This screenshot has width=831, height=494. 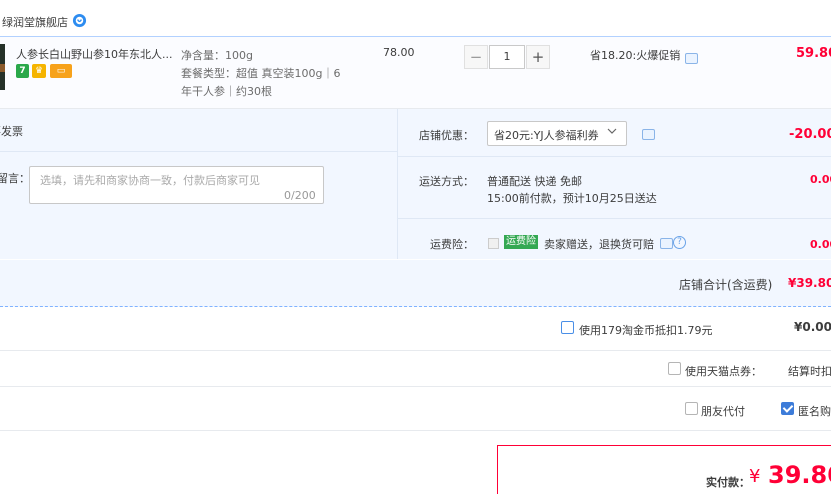 I want to click on credit-card-badge-icon: ▭, so click(x=61, y=71).